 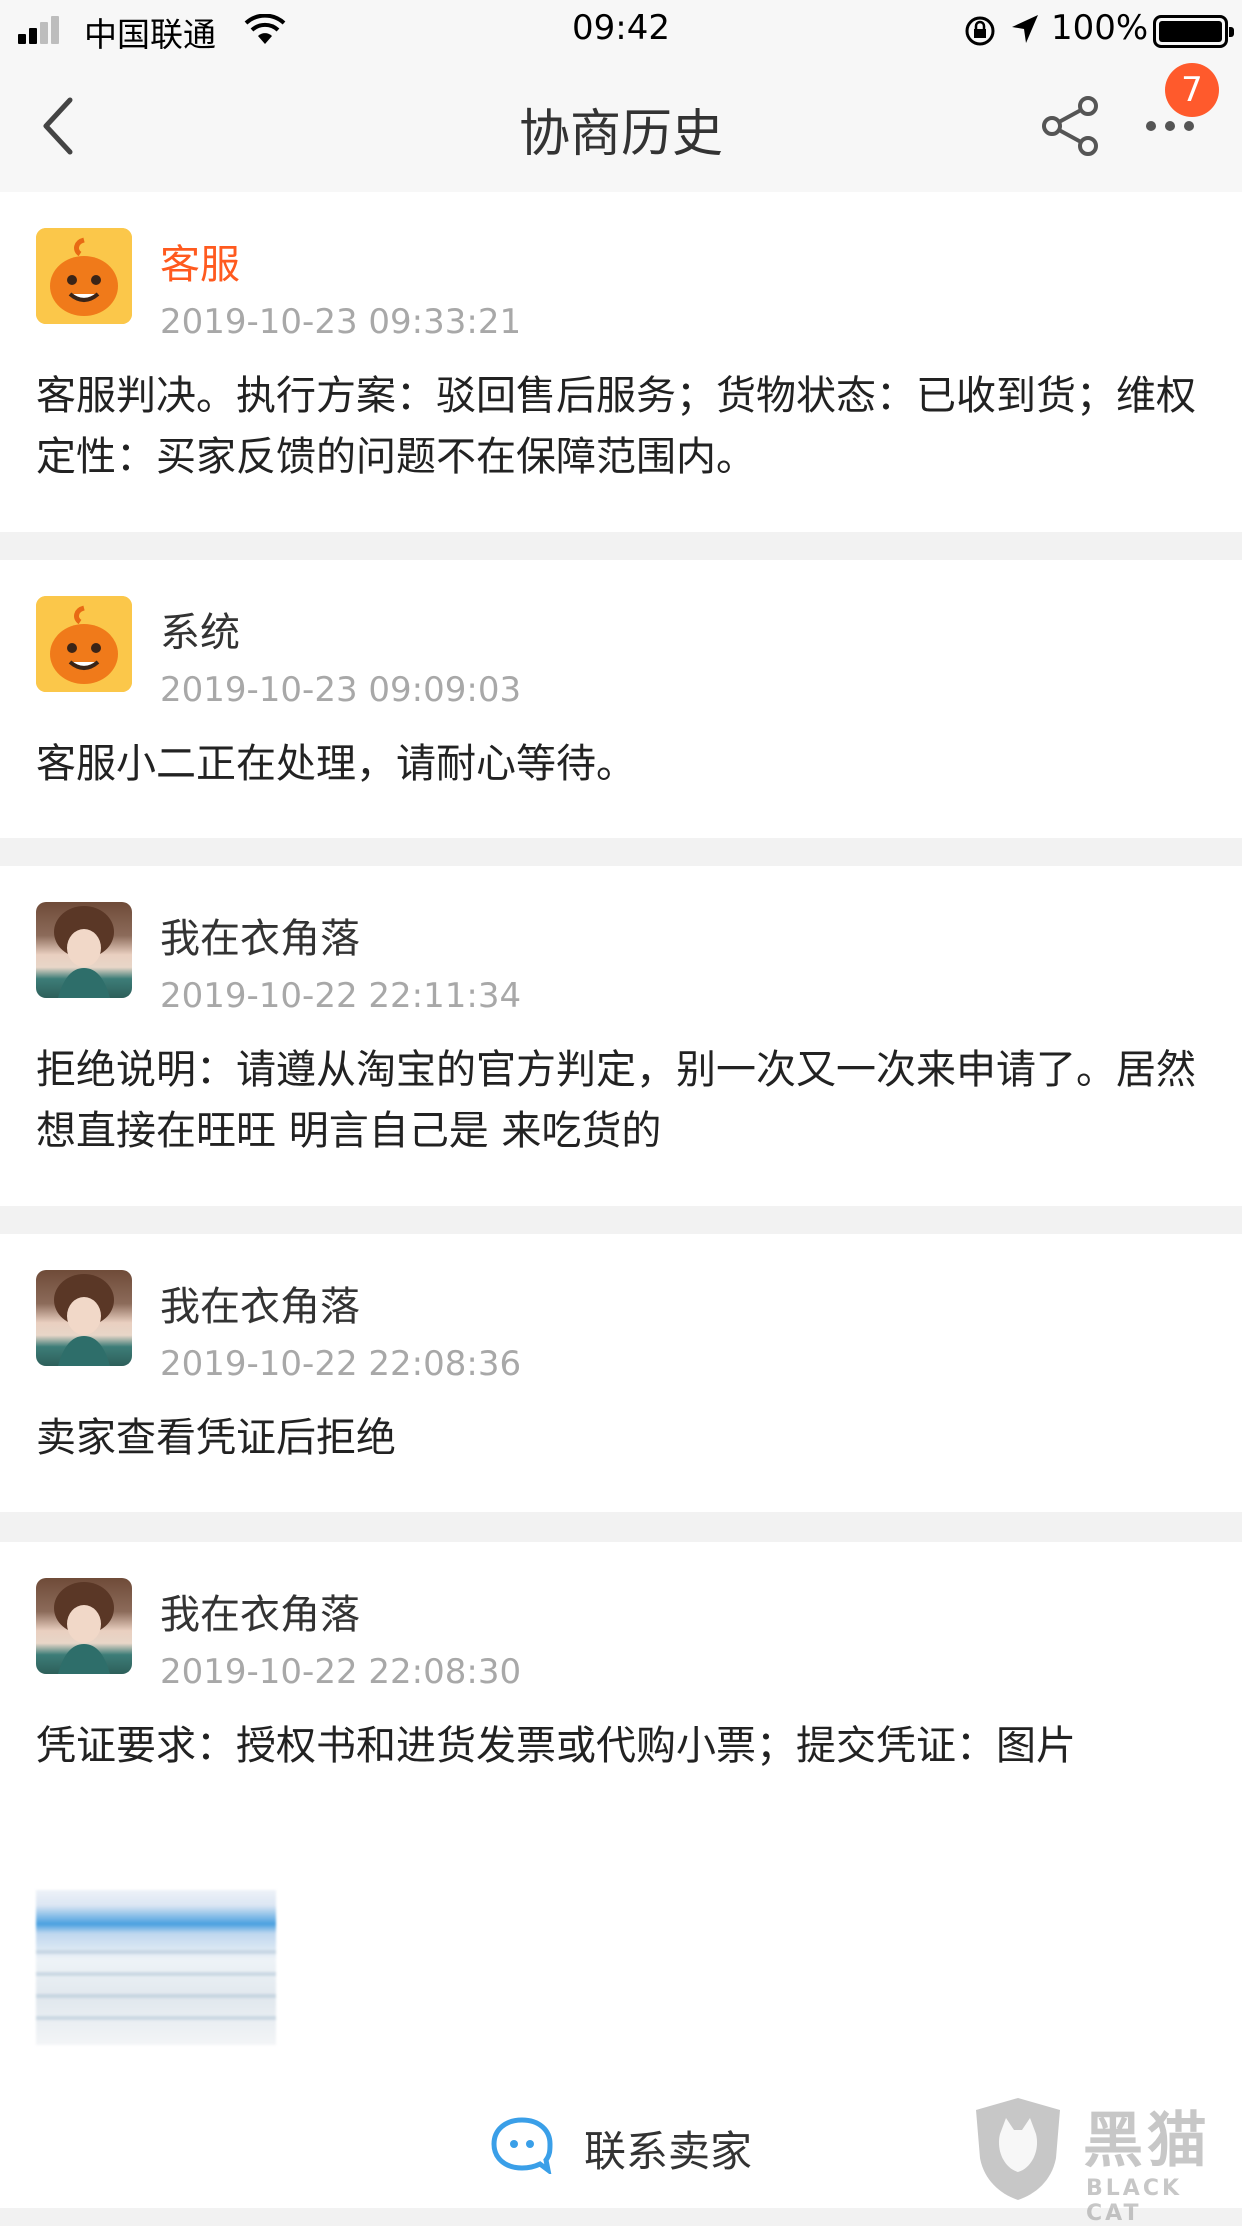 What do you see at coordinates (341, 322) in the screenshot?
I see `timestamp: 2019-10-23 09:33:21` at bounding box center [341, 322].